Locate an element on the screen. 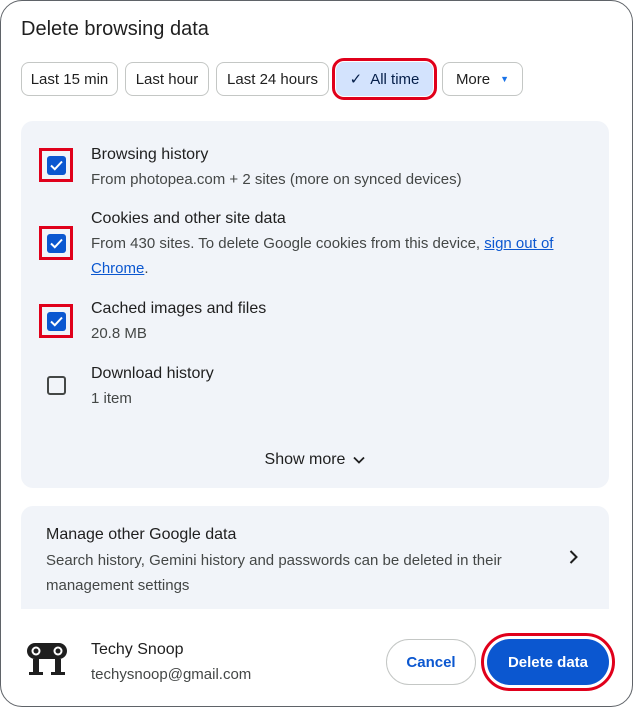  checkbox-cookies is located at coordinates (56, 243).